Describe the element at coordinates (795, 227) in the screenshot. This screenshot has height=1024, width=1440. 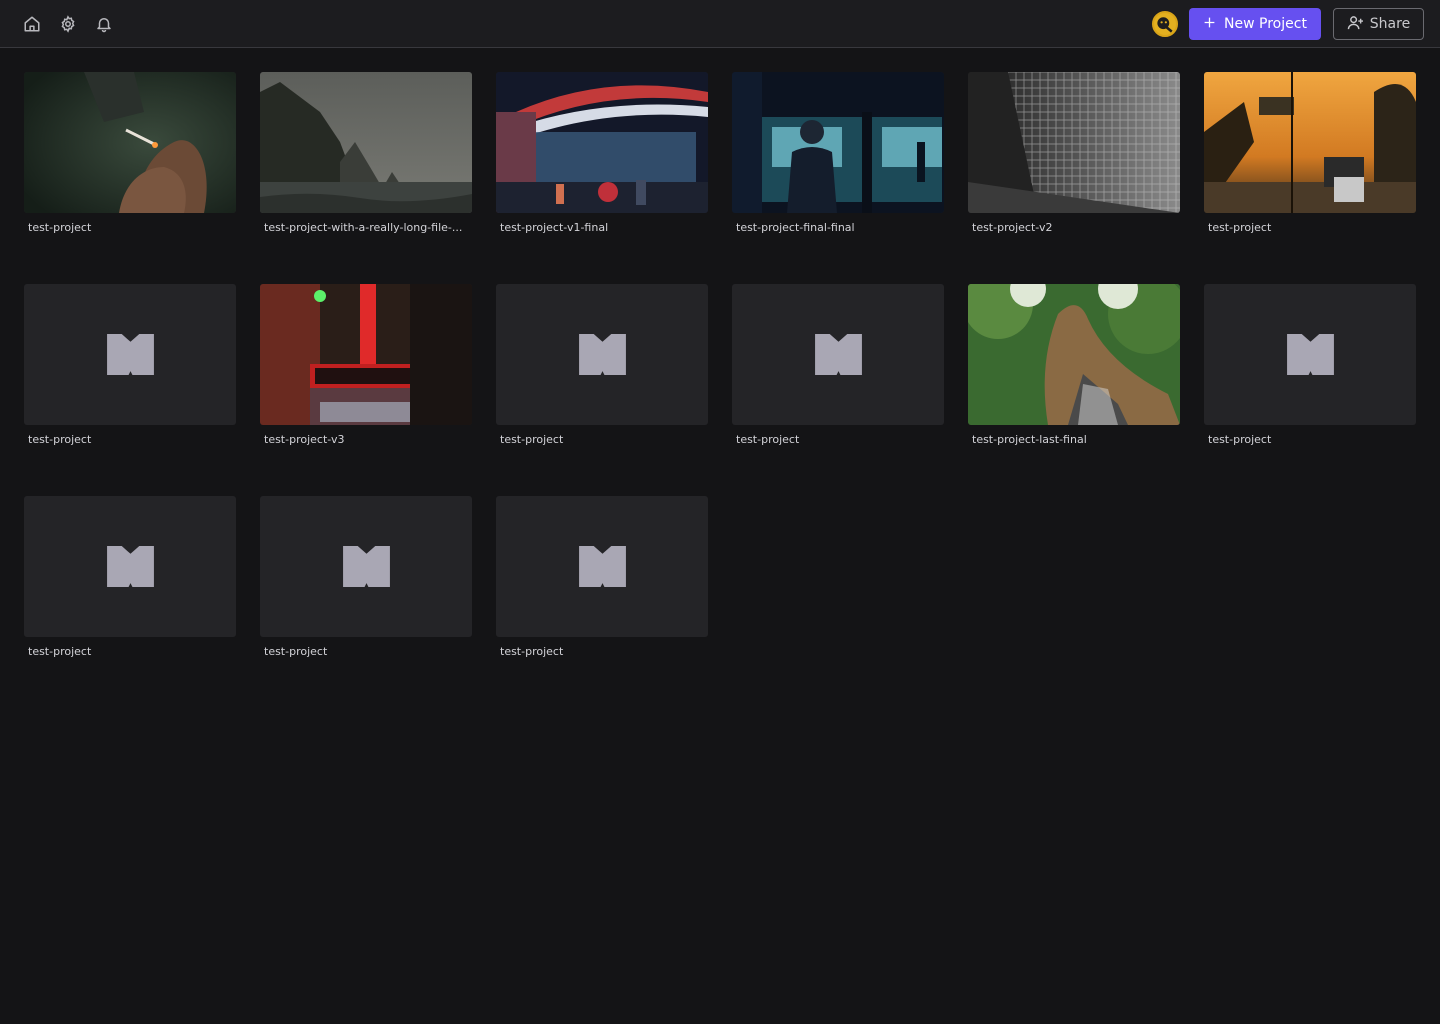
I see `project-name: test-project-final-final` at that location.